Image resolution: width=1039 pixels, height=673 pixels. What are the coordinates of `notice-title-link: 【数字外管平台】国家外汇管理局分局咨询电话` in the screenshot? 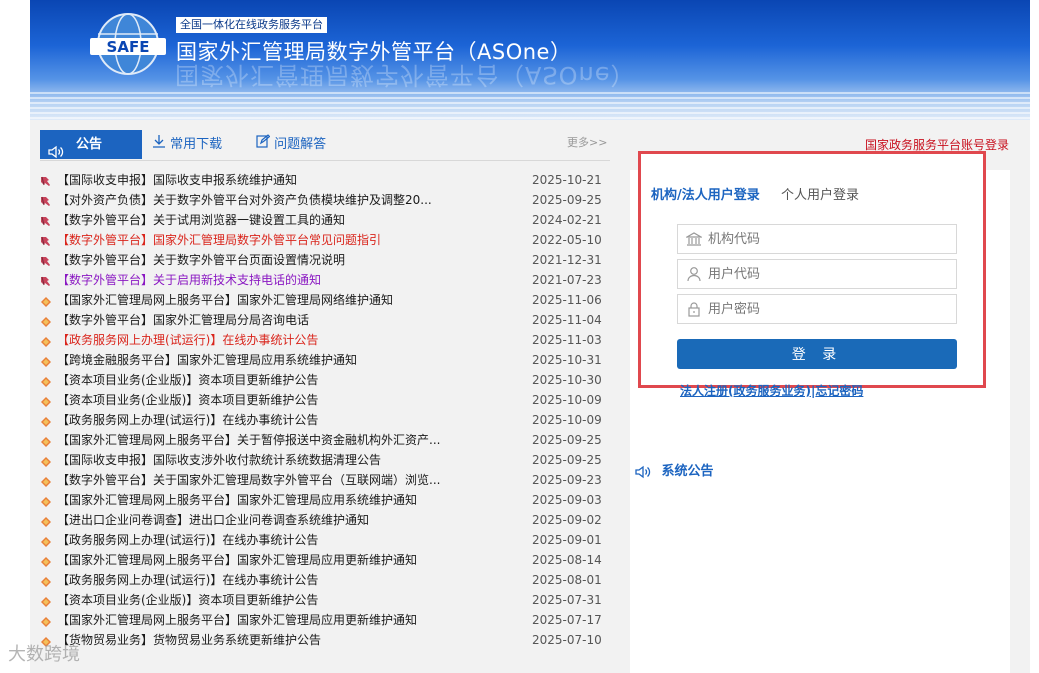 It's located at (292, 320).